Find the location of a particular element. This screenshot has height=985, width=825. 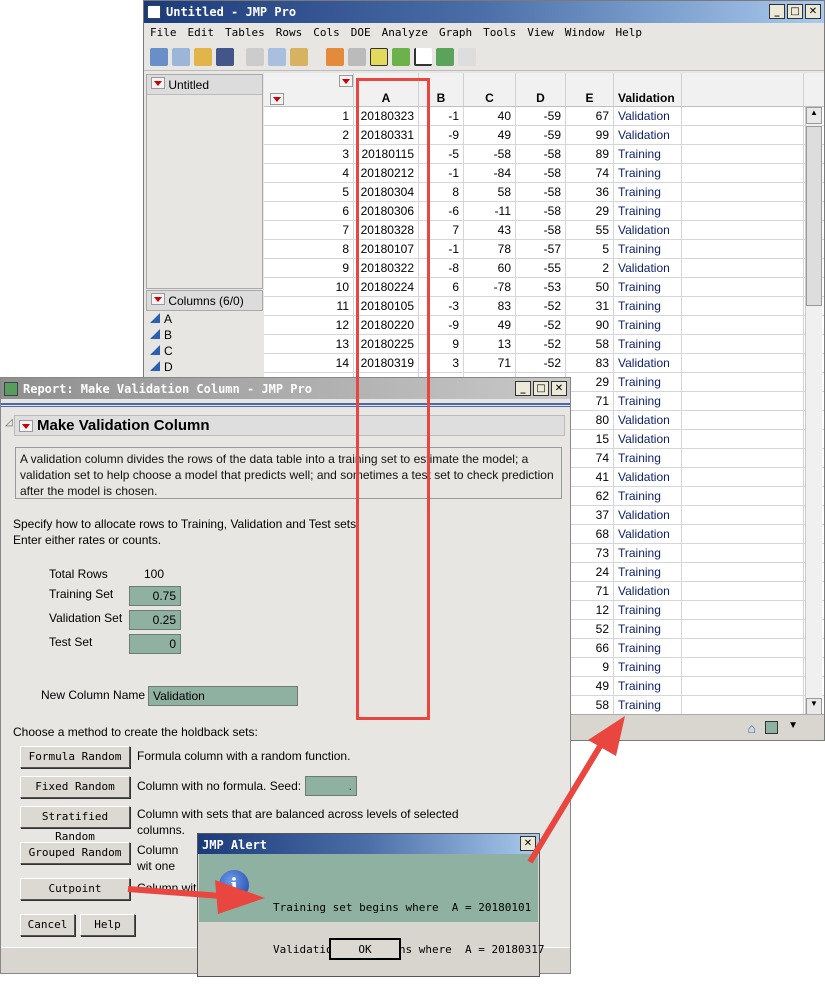

data-grid-icon is located at coordinates (335, 57).